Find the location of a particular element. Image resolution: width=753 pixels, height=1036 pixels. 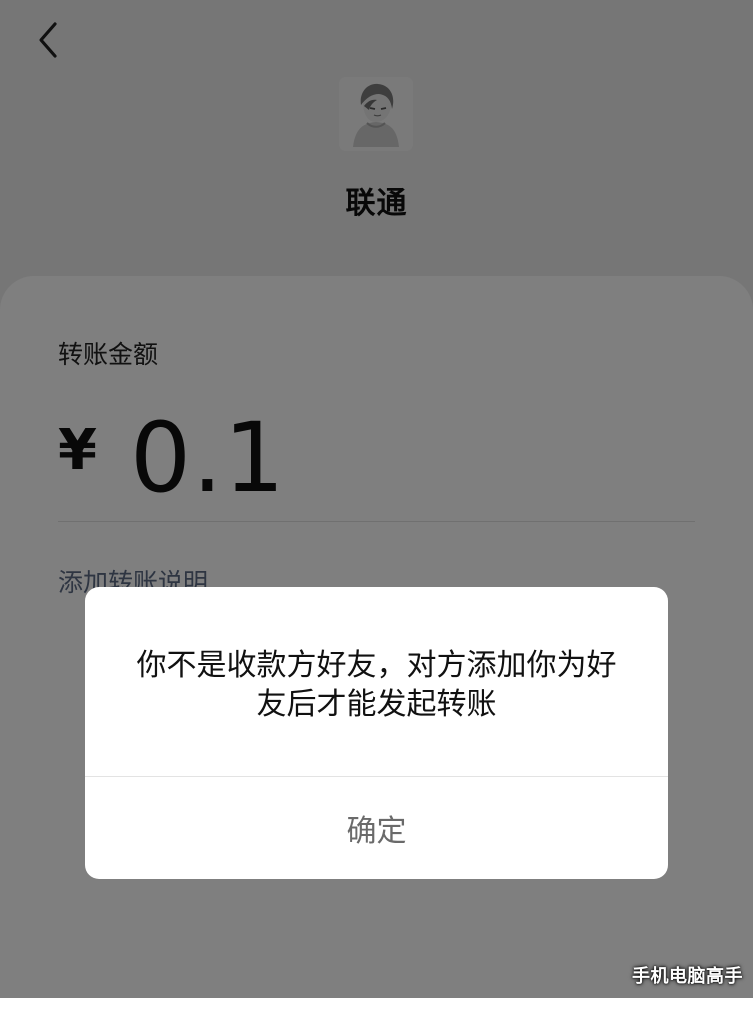

confirm-button: 确定 is located at coordinates (376, 828).